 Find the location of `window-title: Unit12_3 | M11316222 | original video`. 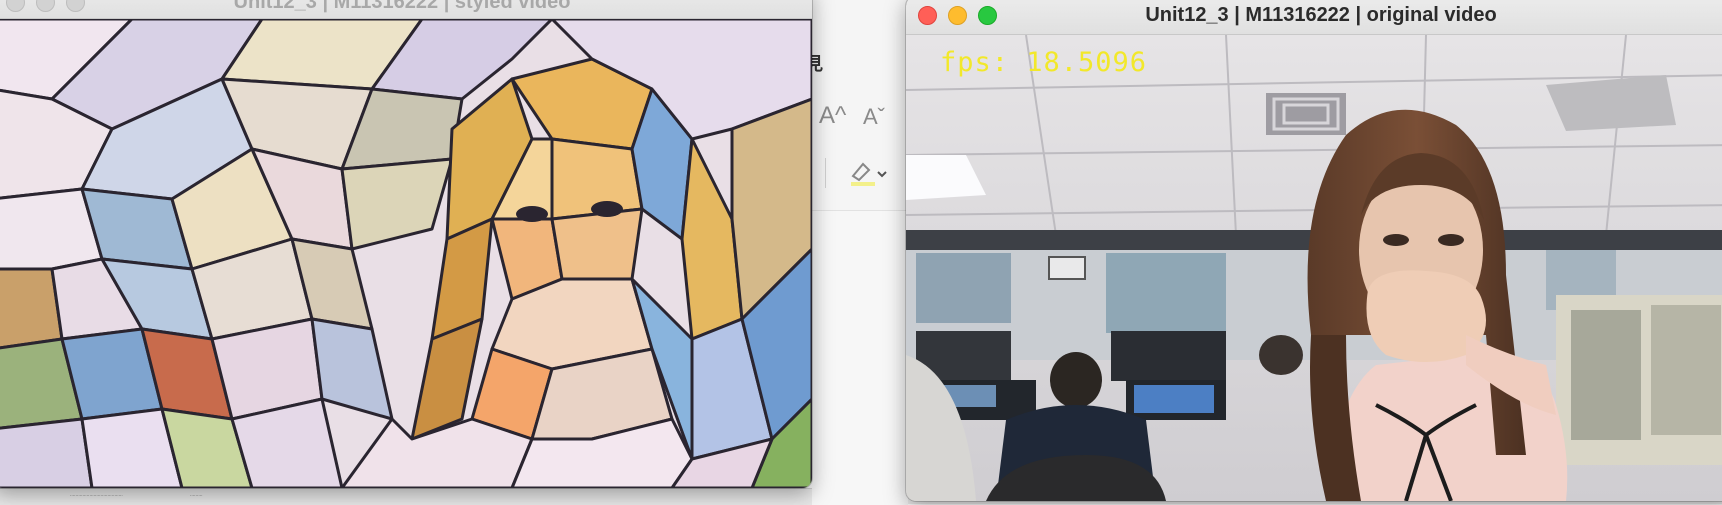

window-title: Unit12_3 | M11316222 | original video is located at coordinates (1321, 15).